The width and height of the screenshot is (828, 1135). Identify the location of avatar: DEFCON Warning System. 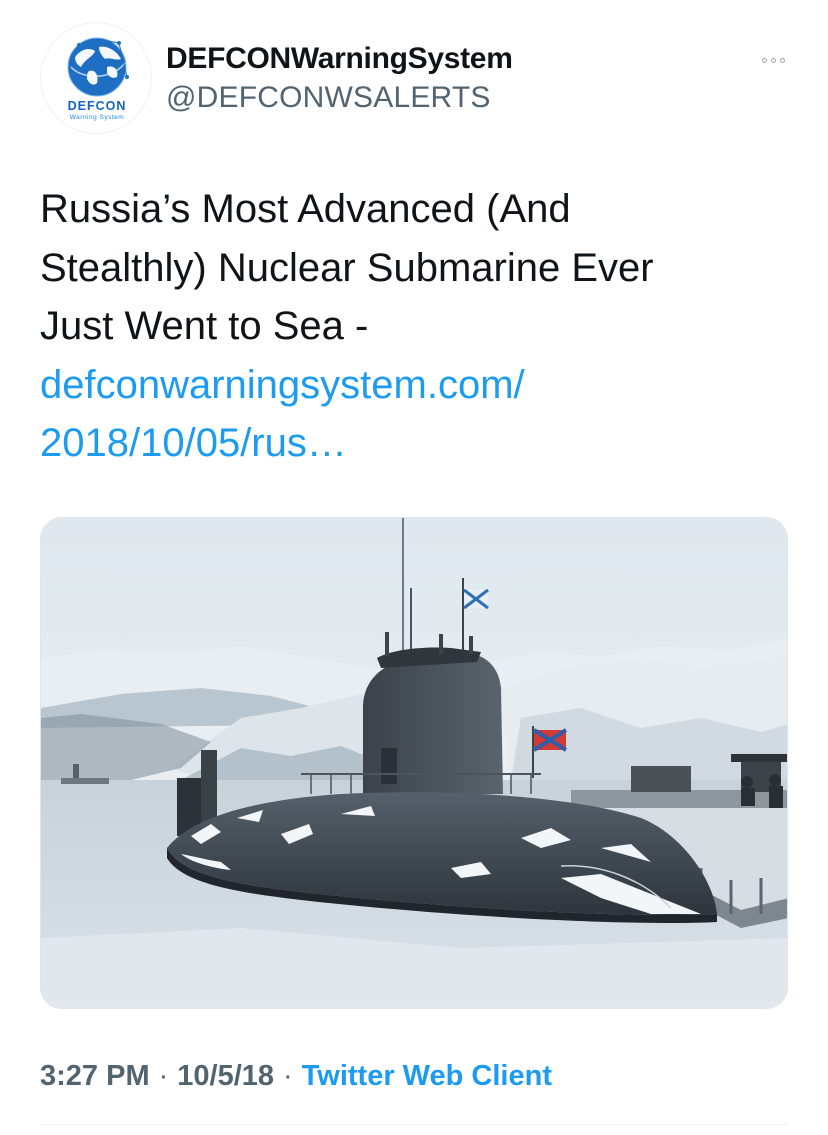
(96, 78).